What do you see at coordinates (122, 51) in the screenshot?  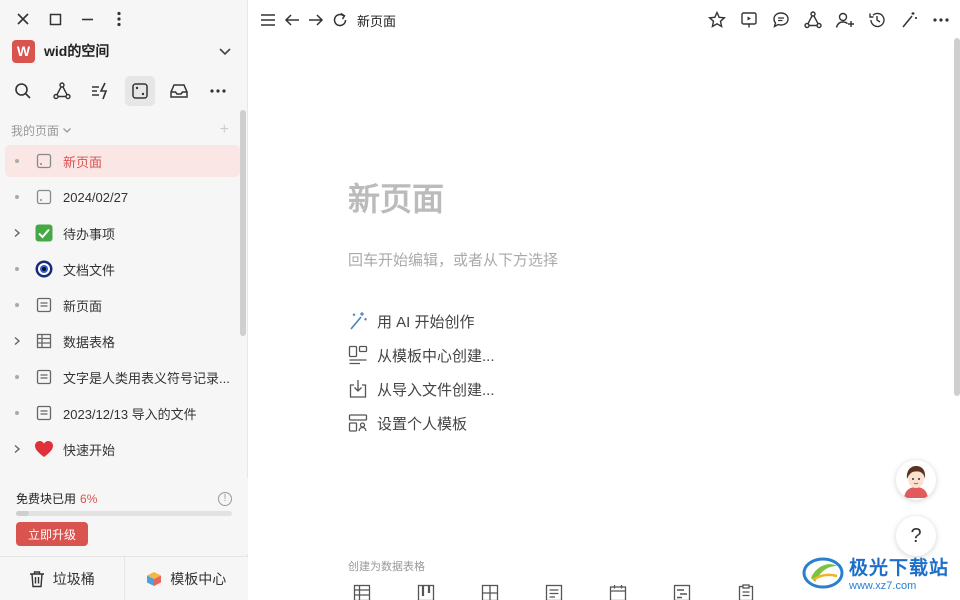 I see `workspace-switcher: W wid的空间` at bounding box center [122, 51].